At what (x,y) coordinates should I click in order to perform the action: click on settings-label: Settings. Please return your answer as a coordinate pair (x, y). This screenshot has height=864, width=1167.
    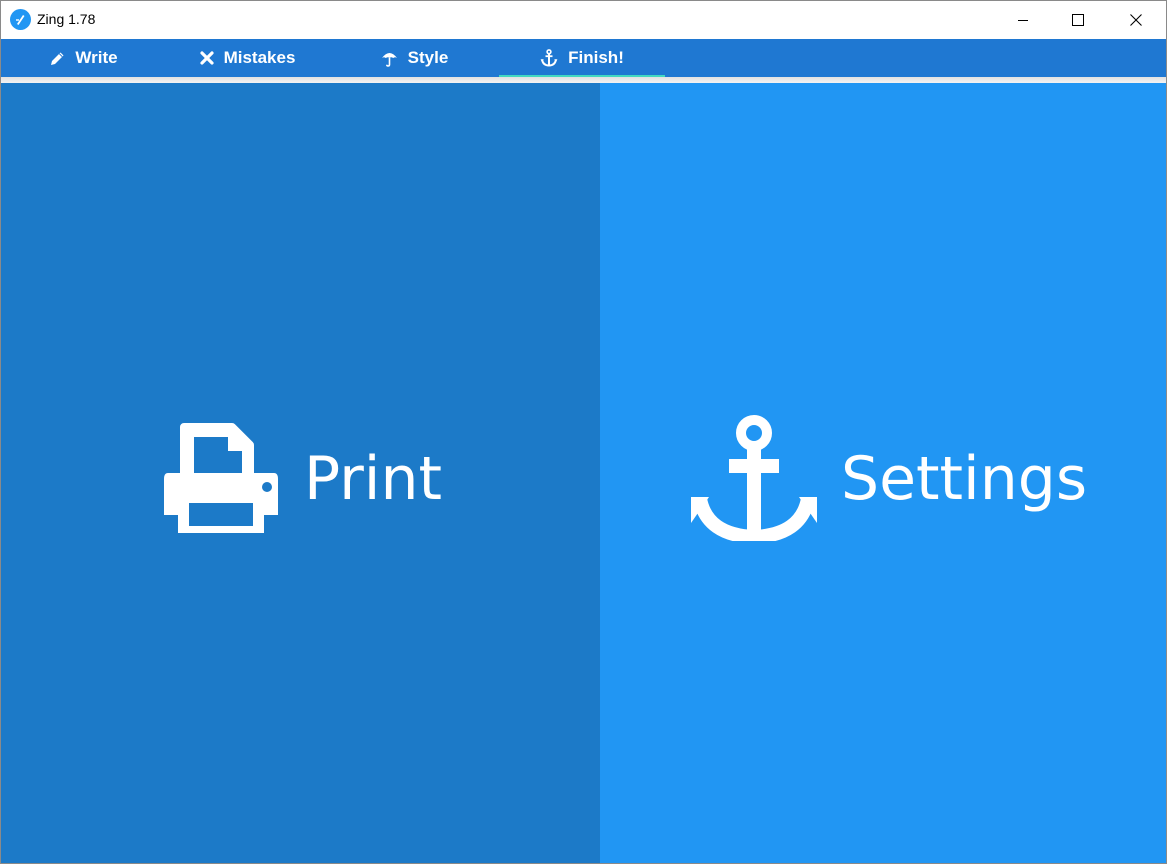
    Looking at the image, I should click on (964, 479).